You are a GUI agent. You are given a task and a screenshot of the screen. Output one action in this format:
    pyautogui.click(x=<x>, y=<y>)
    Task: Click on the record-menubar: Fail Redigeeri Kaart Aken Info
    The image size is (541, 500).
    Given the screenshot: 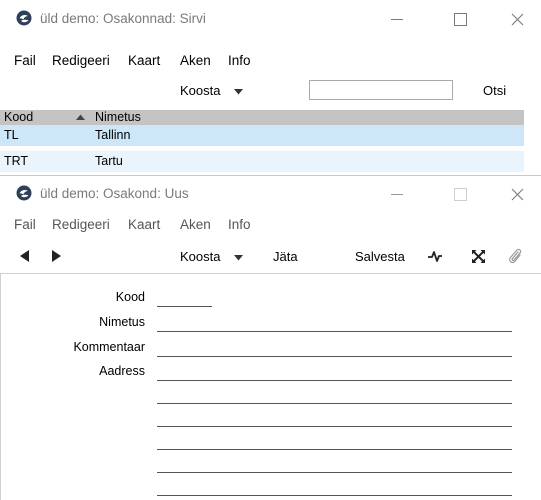 What is the action you would take?
    pyautogui.click(x=270, y=225)
    